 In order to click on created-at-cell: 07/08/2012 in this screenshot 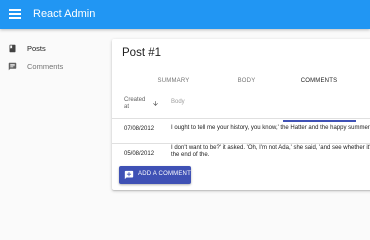, I will do `click(139, 129)`.